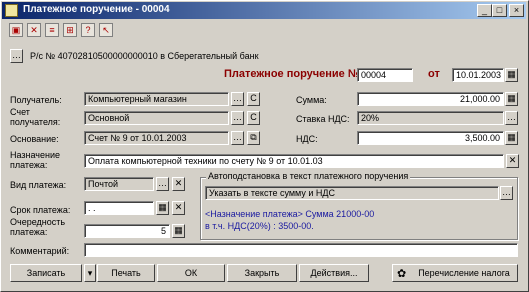  I want to click on document-number-field: 00004, so click(385, 75).